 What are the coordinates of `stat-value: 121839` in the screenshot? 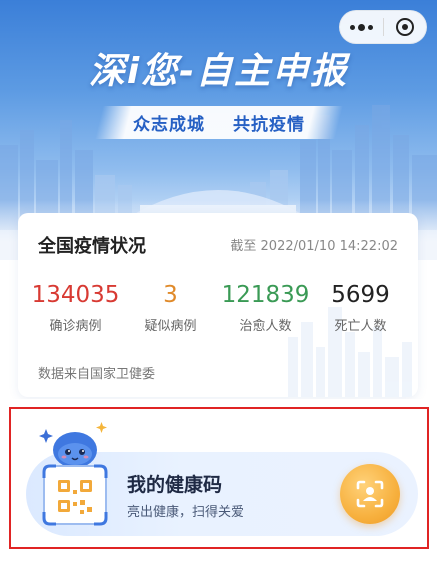 It's located at (265, 295).